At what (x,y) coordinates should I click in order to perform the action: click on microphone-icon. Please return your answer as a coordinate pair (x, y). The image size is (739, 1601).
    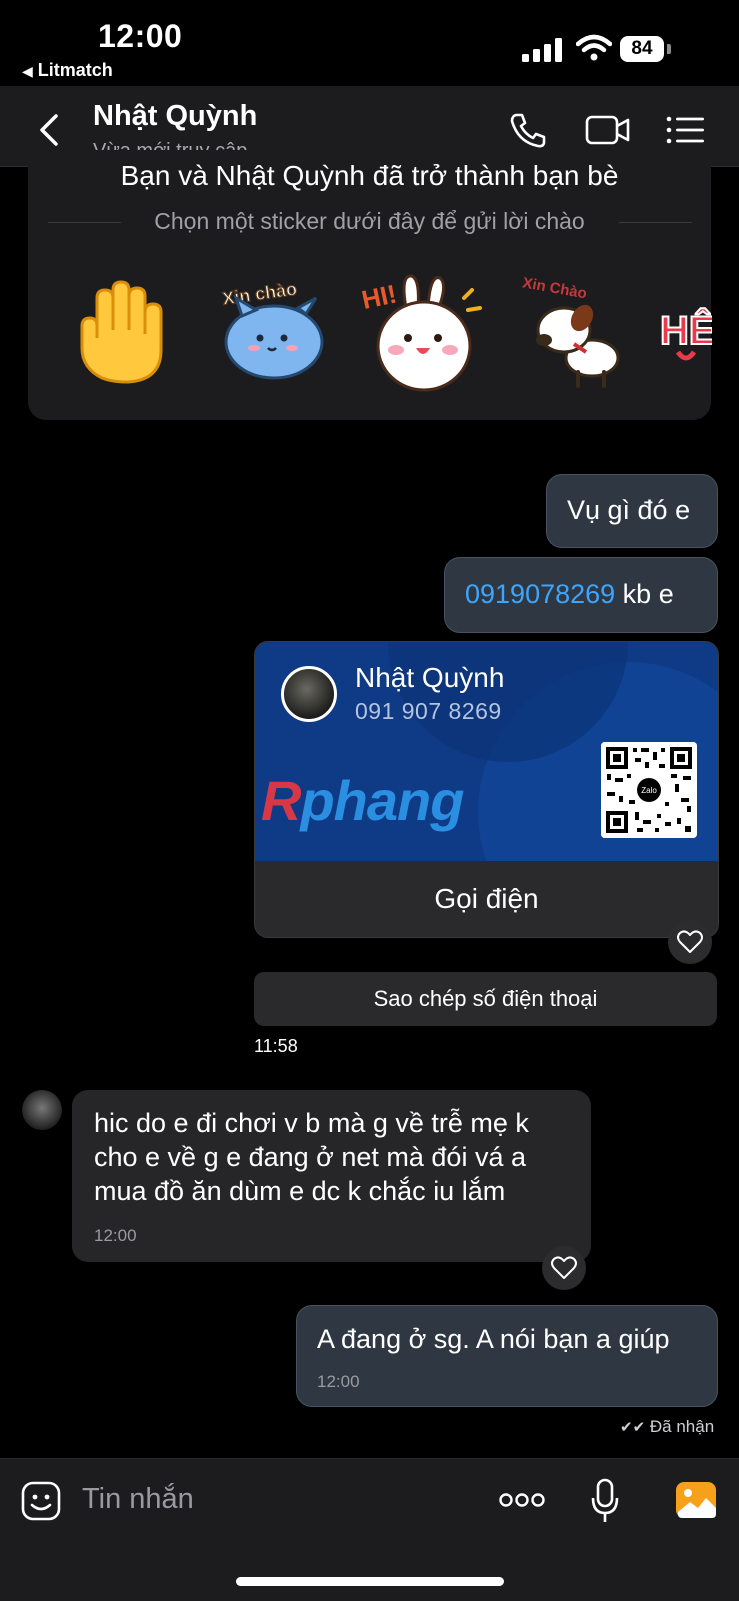
    Looking at the image, I should click on (605, 1501).